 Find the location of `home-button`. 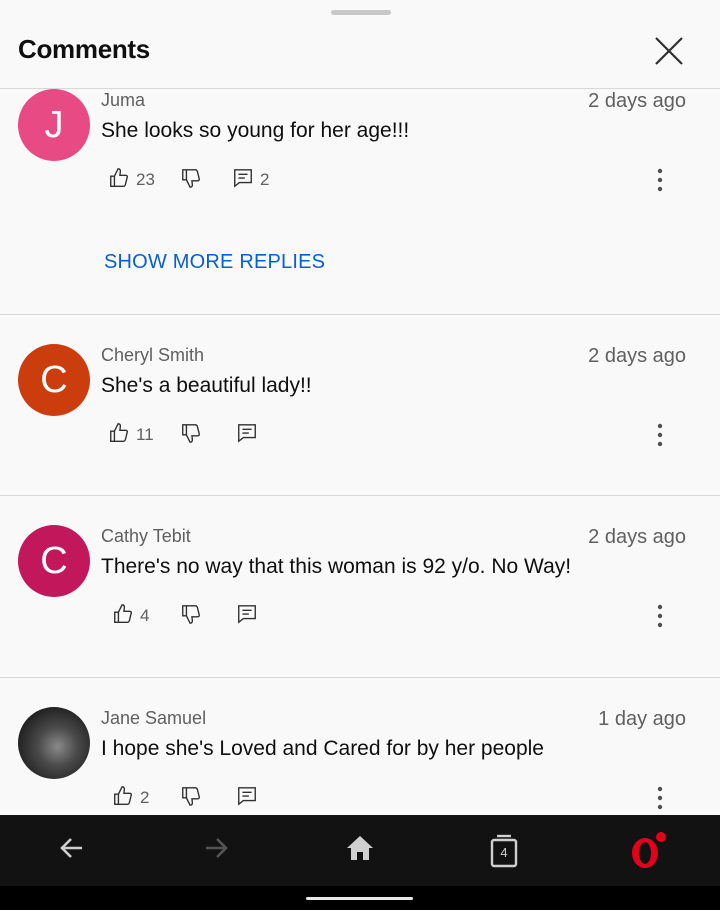

home-button is located at coordinates (360, 850).